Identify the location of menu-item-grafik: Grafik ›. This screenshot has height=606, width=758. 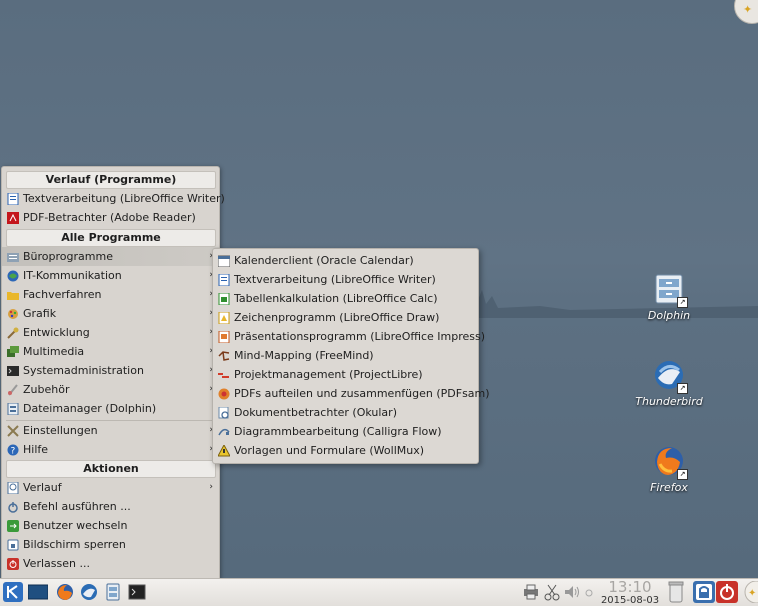
(110, 313).